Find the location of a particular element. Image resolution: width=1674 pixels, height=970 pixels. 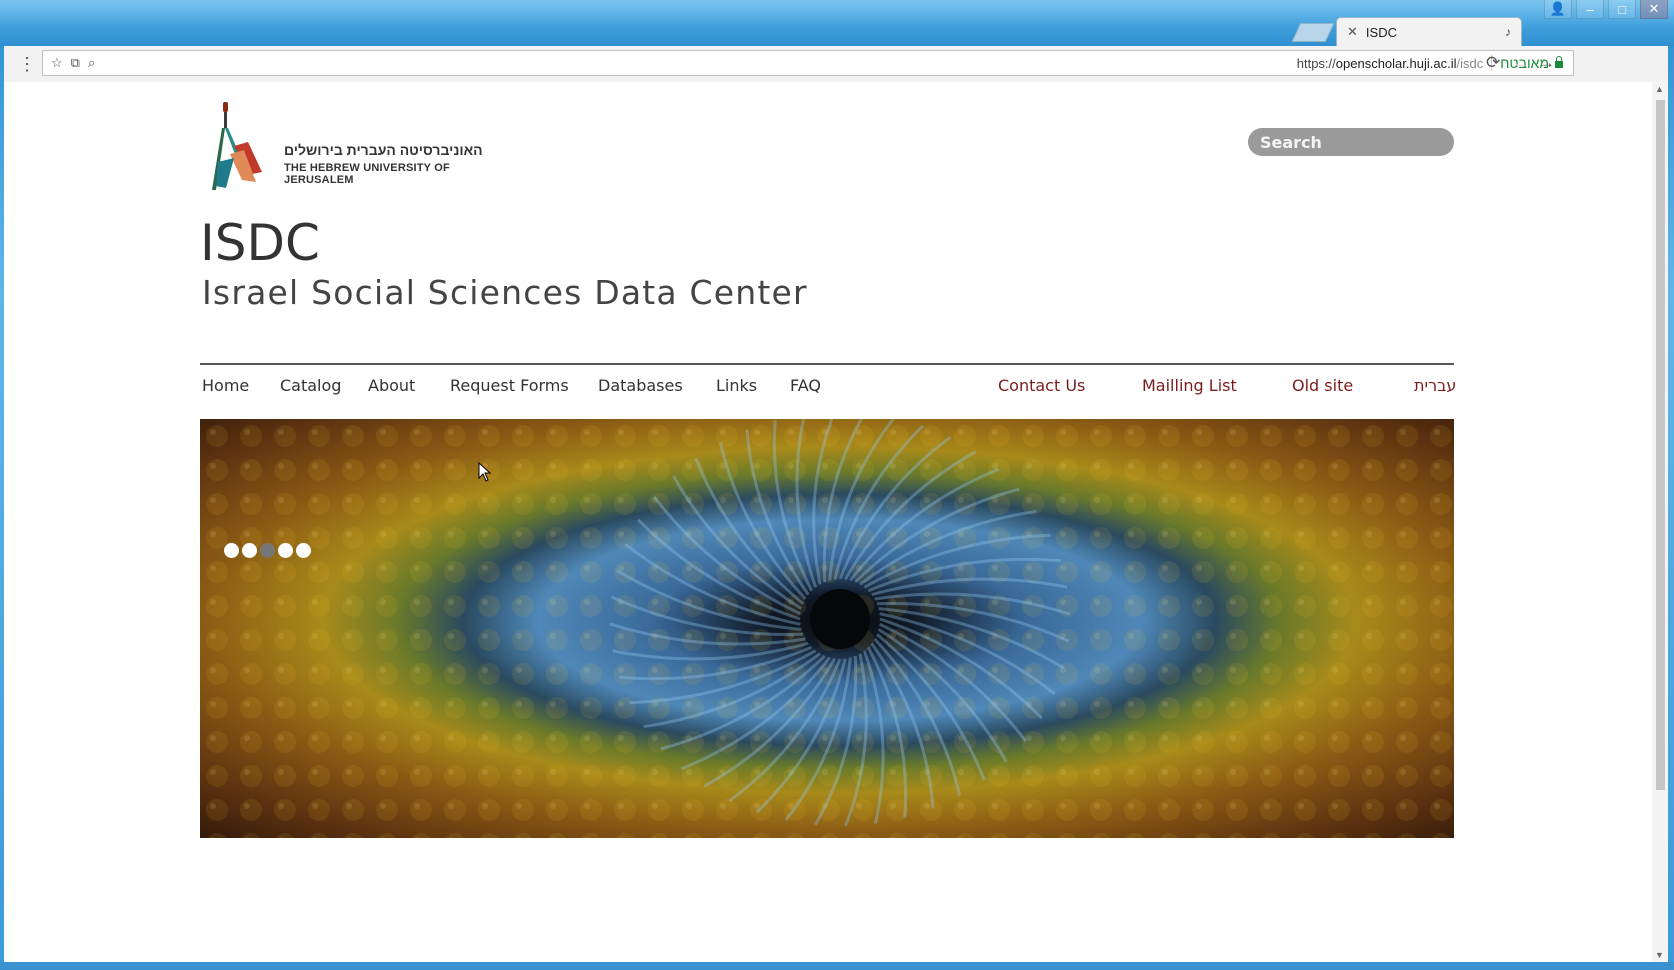

scroll-up-arrow-icon: ▲ is located at coordinates (1659, 89).